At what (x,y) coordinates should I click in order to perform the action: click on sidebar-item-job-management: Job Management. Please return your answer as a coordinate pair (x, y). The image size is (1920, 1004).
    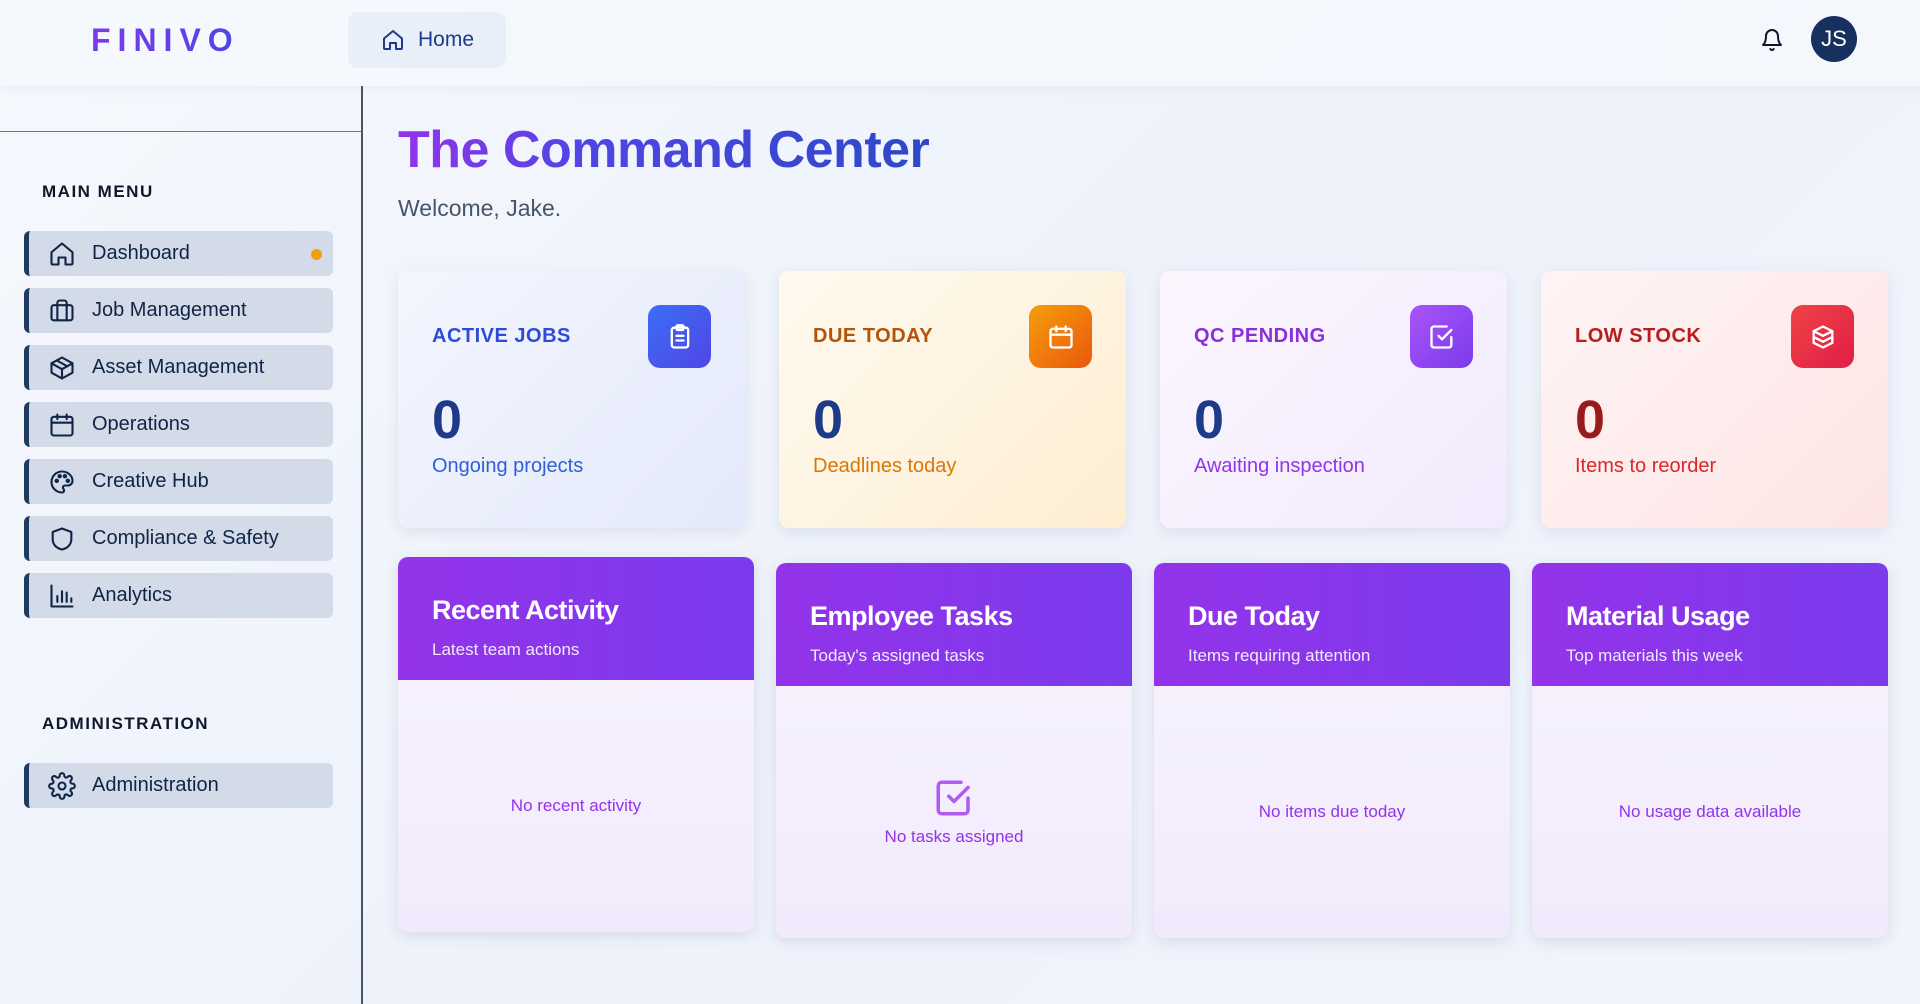
    Looking at the image, I should click on (178, 310).